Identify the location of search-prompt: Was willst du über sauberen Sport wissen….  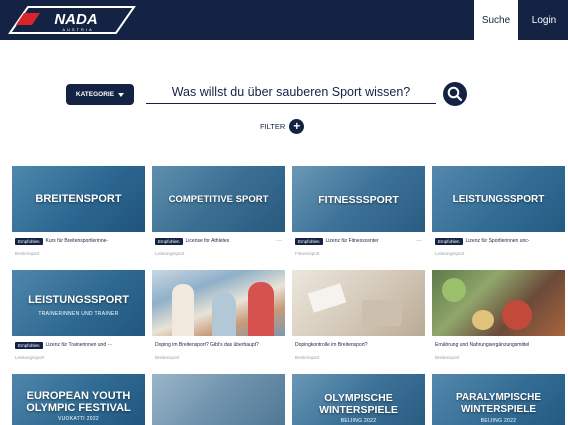
(291, 91).